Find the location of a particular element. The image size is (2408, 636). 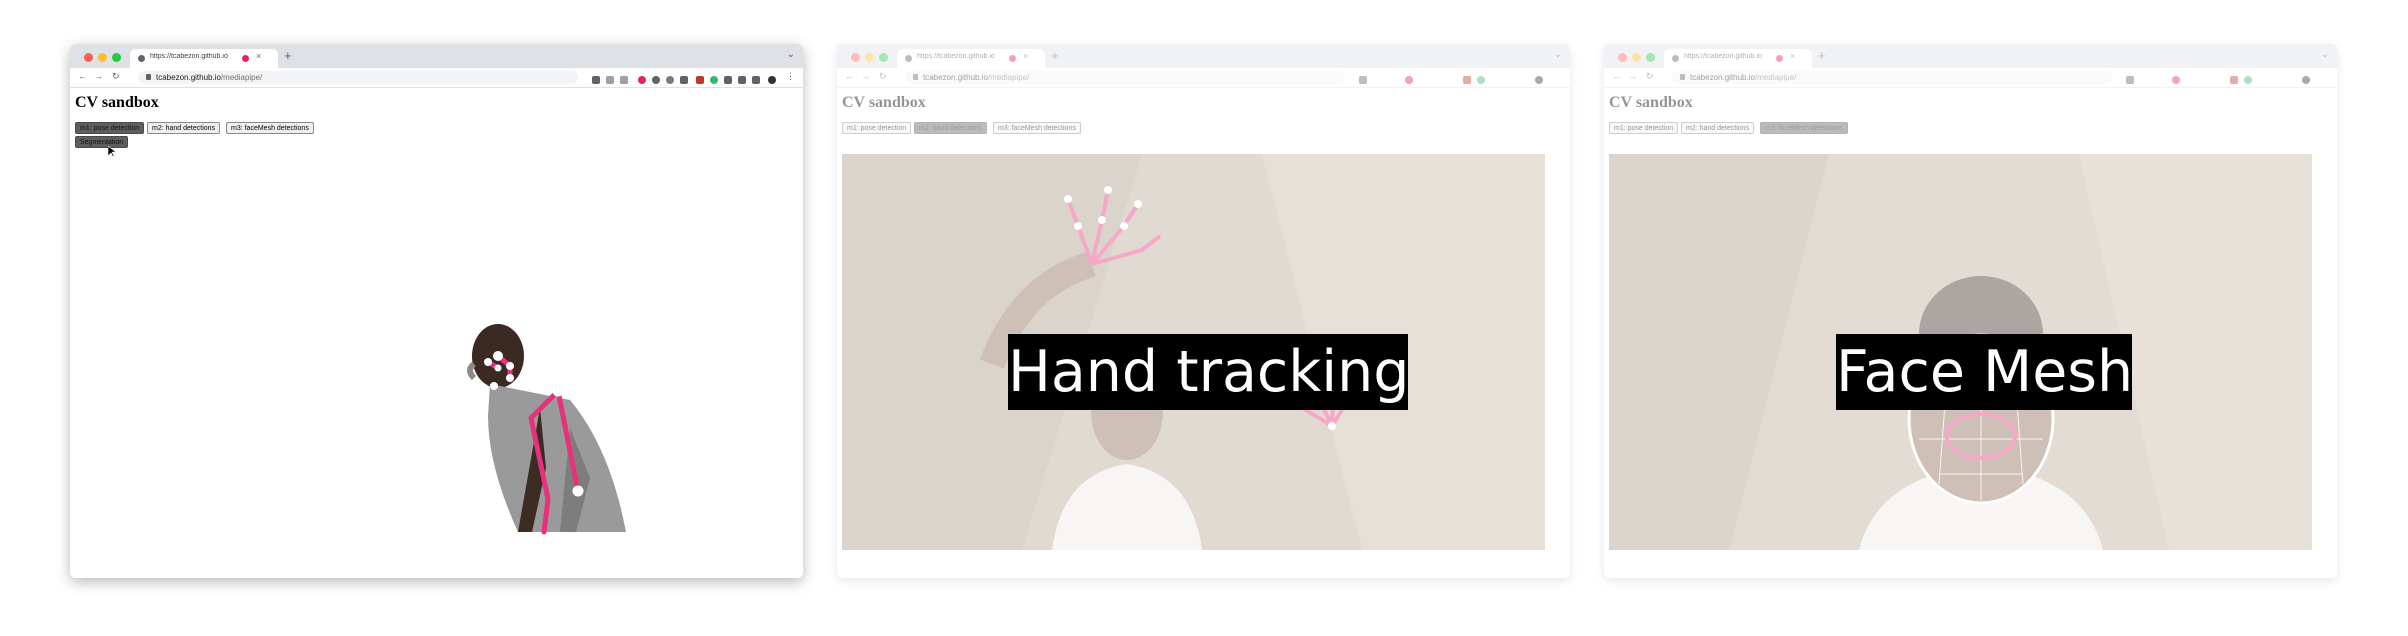

camera-icon is located at coordinates (596, 80).